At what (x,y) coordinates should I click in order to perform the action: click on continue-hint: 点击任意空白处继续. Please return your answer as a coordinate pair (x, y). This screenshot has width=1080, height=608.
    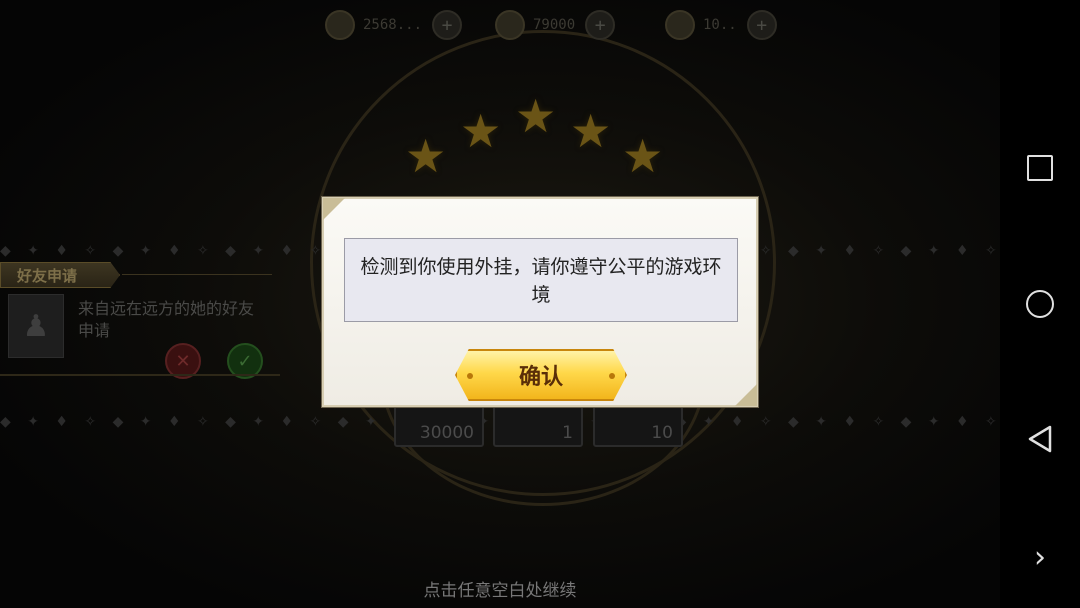
    Looking at the image, I should click on (500, 591).